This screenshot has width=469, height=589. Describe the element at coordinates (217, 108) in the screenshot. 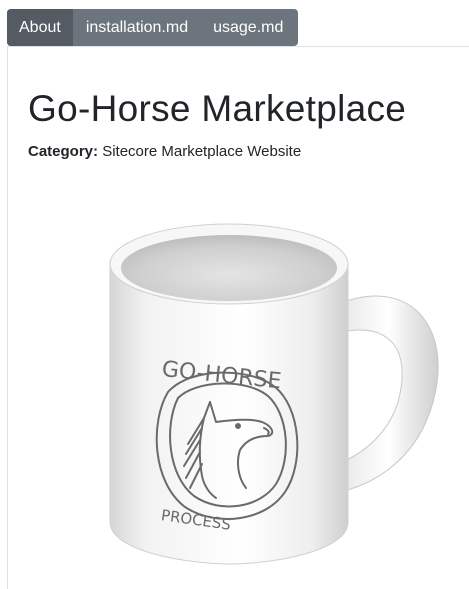

I see `page-title: Go-Horse Marketplace` at that location.